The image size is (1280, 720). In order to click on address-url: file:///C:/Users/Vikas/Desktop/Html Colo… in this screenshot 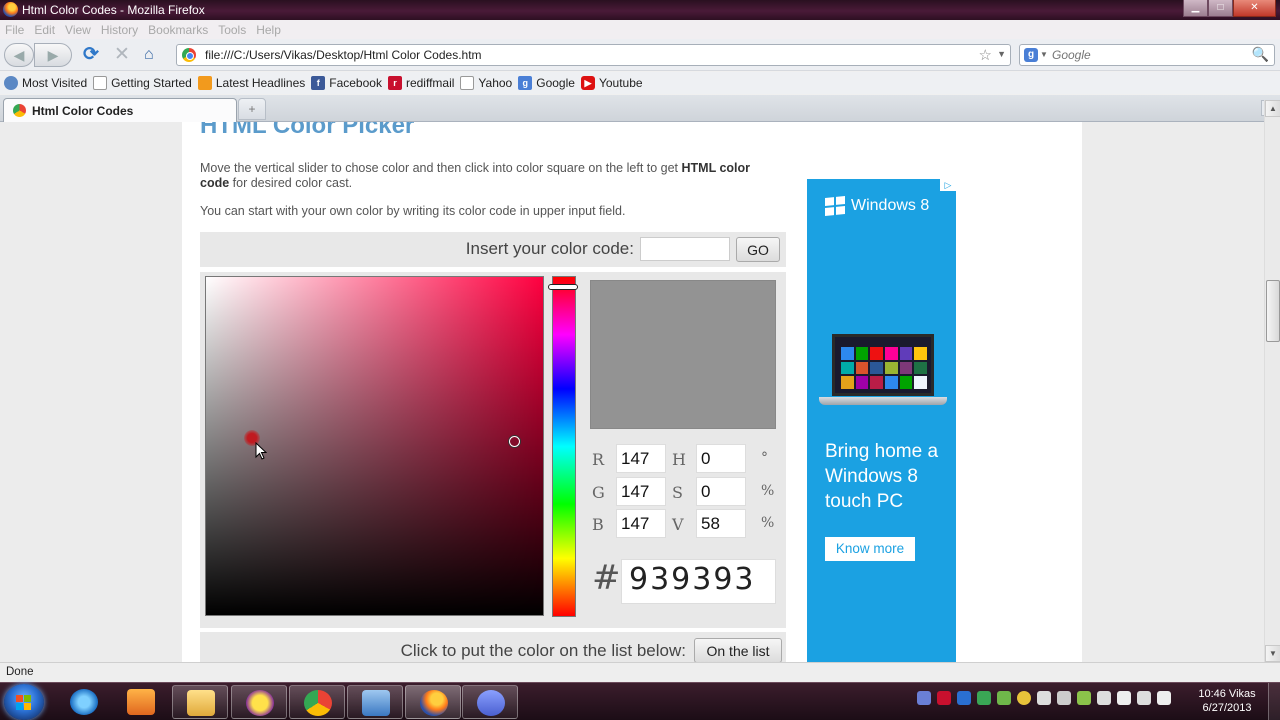, I will do `click(343, 55)`.